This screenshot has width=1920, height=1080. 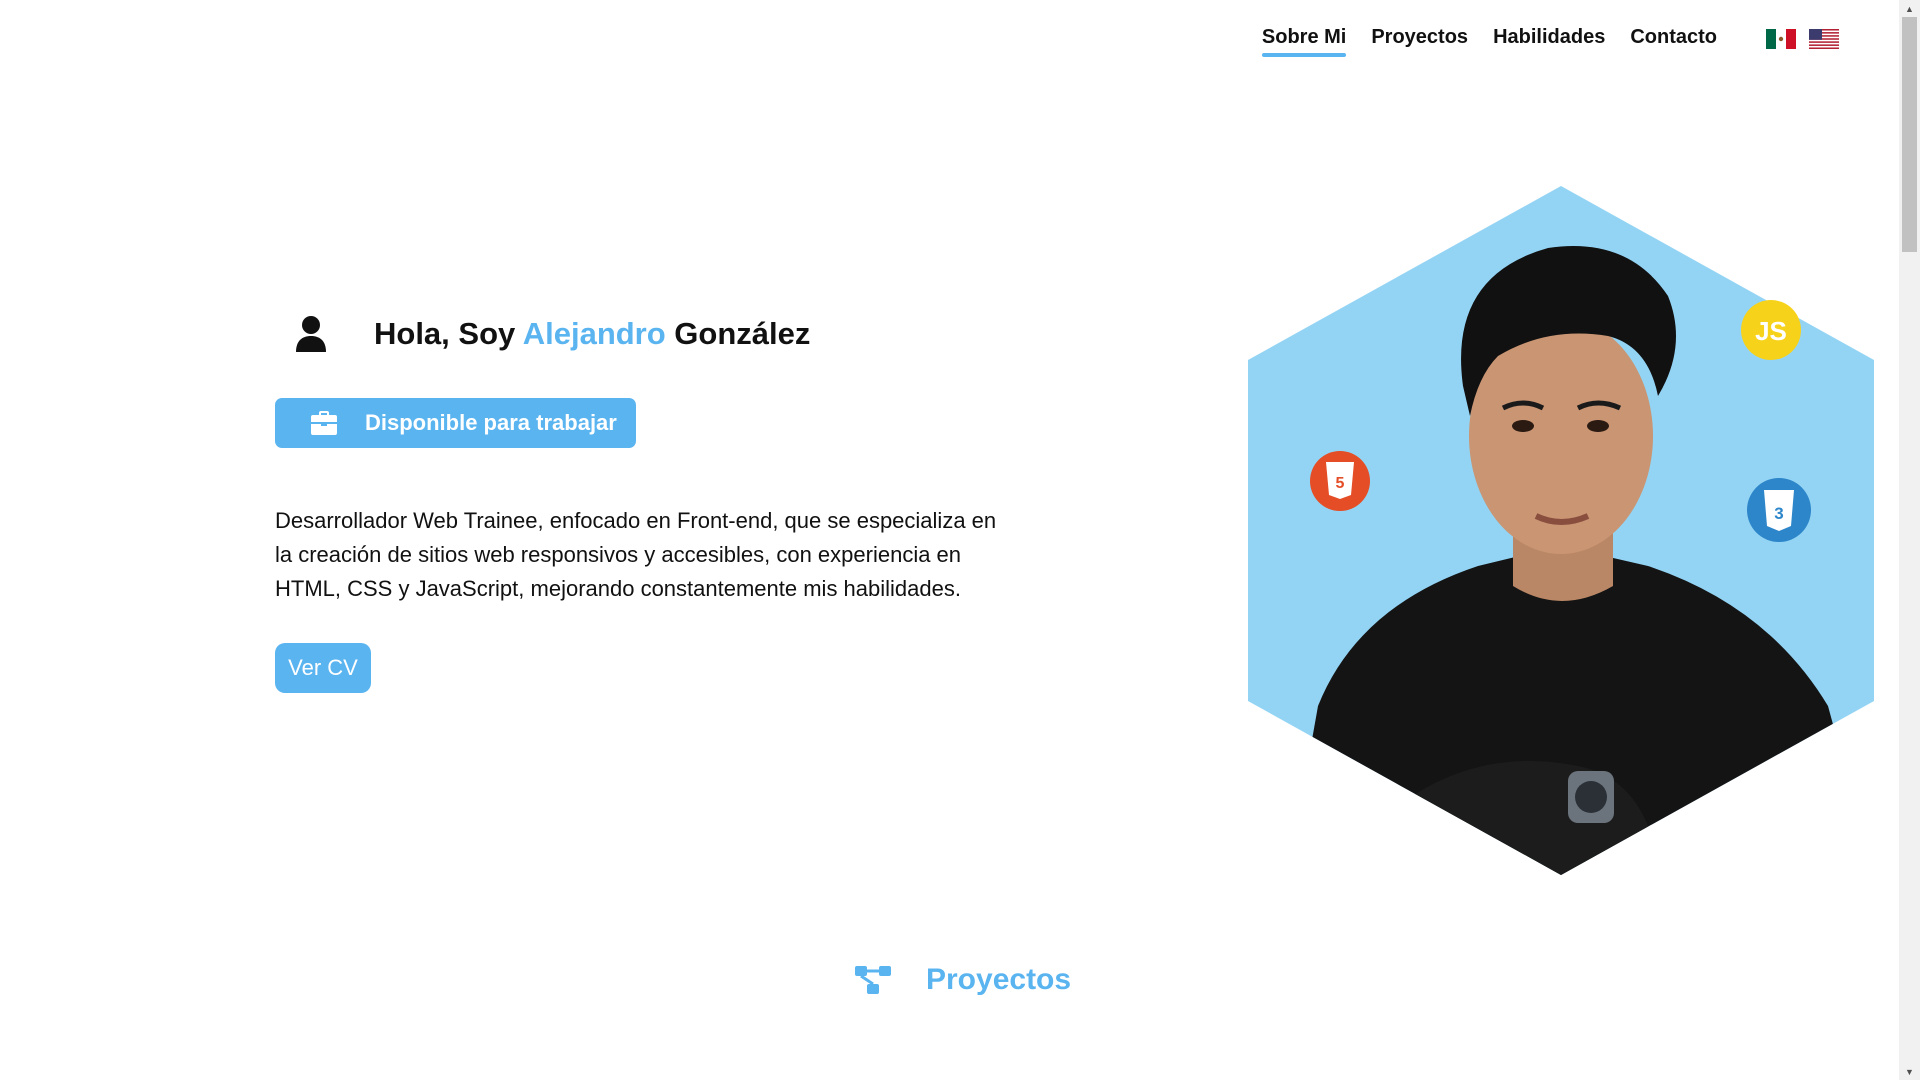 I want to click on section-title: Proyectos, so click(x=999, y=979).